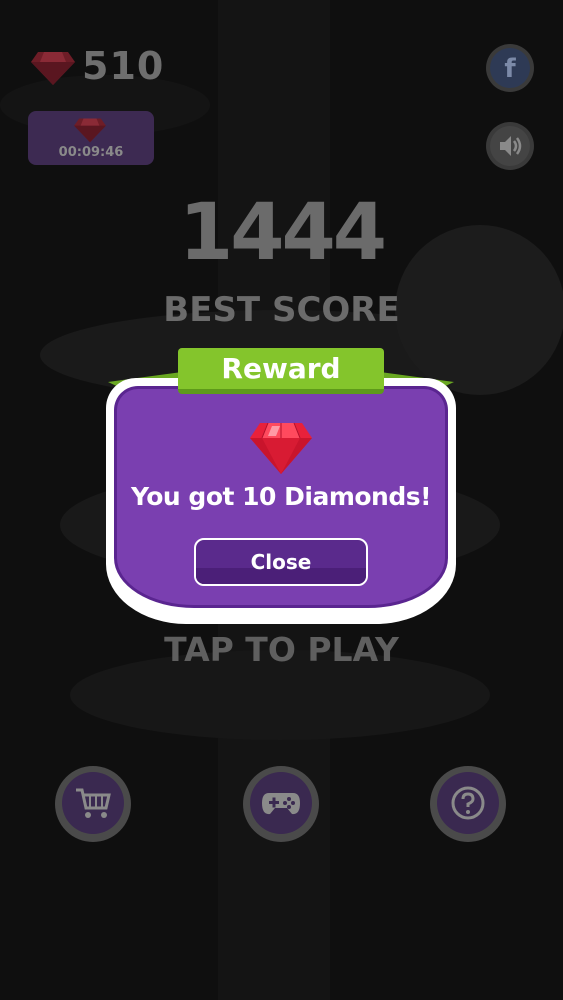 This screenshot has width=563, height=1000. I want to click on help-button, so click(468, 804).